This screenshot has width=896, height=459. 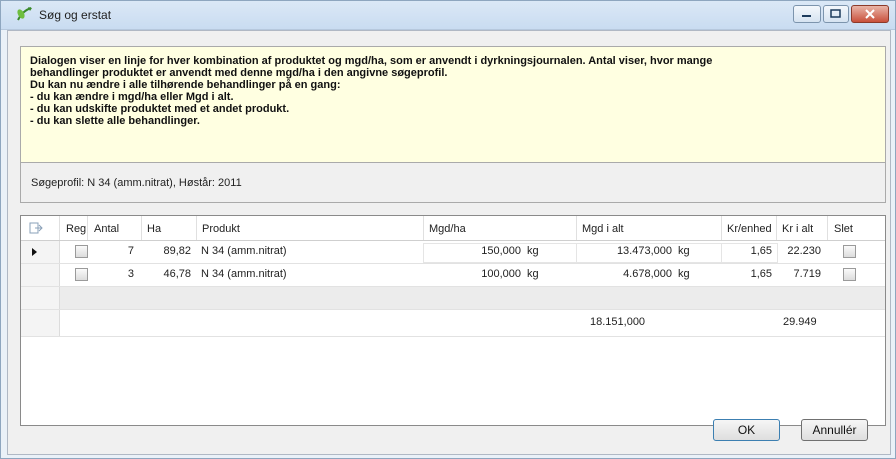 What do you see at coordinates (473, 251) in the screenshot?
I see `mgd-ha-value: 150,000` at bounding box center [473, 251].